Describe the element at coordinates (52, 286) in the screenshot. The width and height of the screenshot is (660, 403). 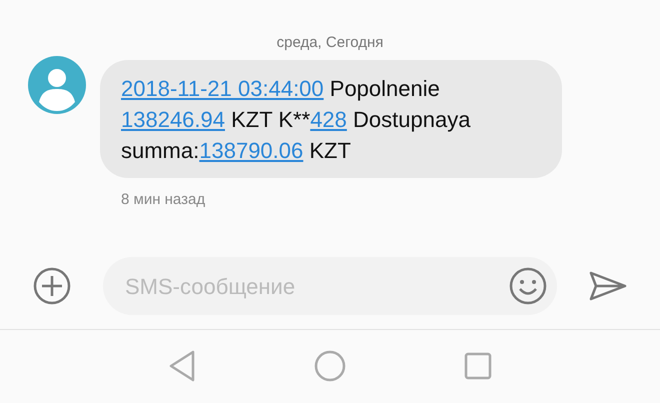
I see `add-icon` at that location.